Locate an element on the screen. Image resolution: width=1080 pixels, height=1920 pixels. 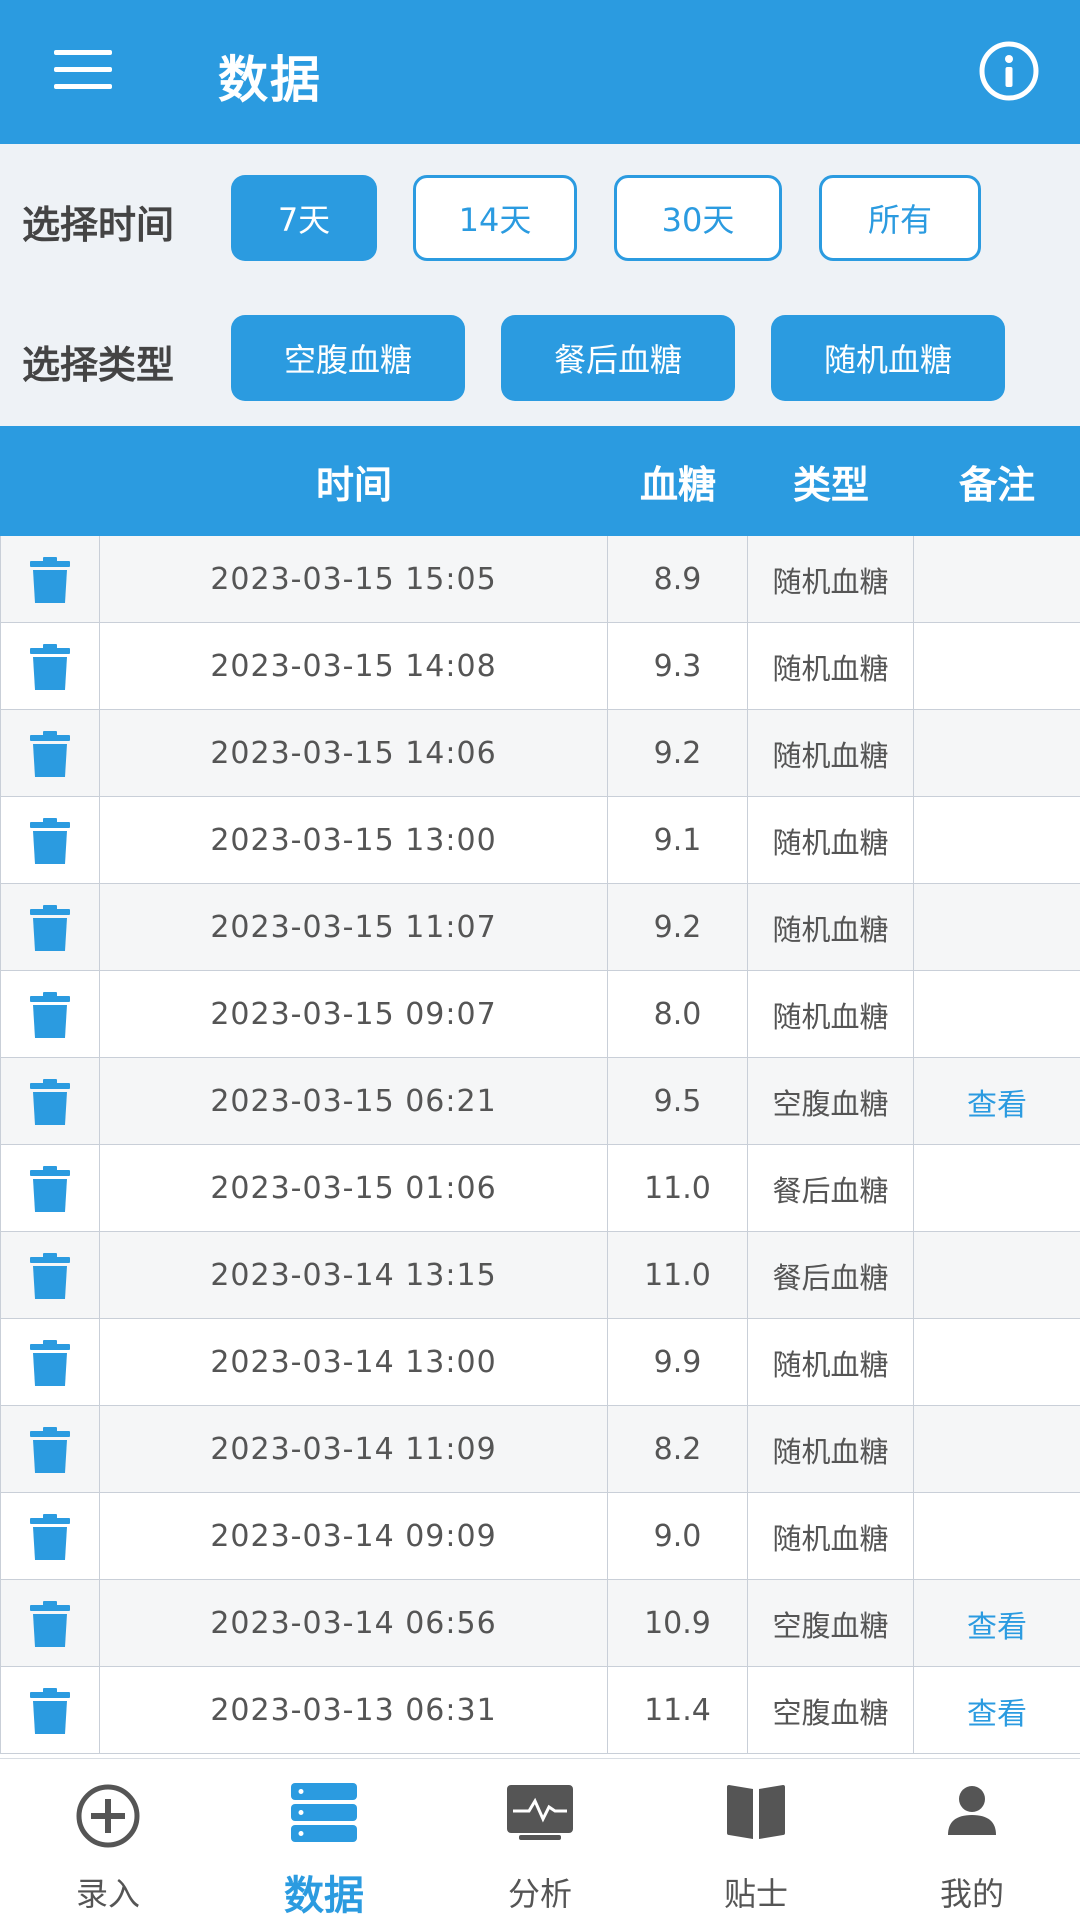
user-icon is located at coordinates (972, 1810).